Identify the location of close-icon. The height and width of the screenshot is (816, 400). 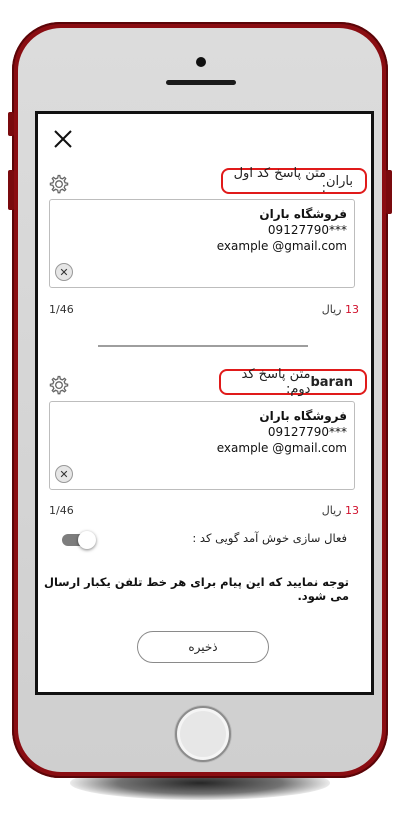
(63, 139).